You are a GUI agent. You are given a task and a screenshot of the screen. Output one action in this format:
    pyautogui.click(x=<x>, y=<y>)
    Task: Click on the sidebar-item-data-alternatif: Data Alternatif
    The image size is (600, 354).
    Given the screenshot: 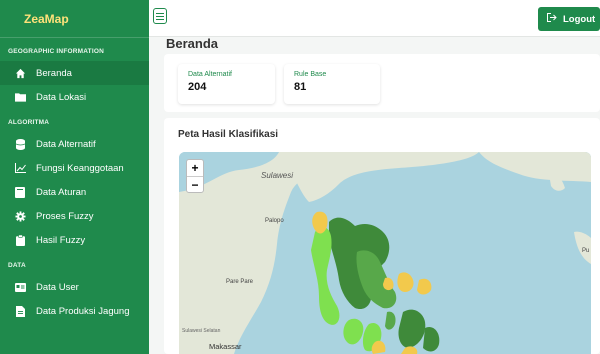 What is the action you would take?
    pyautogui.click(x=74, y=144)
    